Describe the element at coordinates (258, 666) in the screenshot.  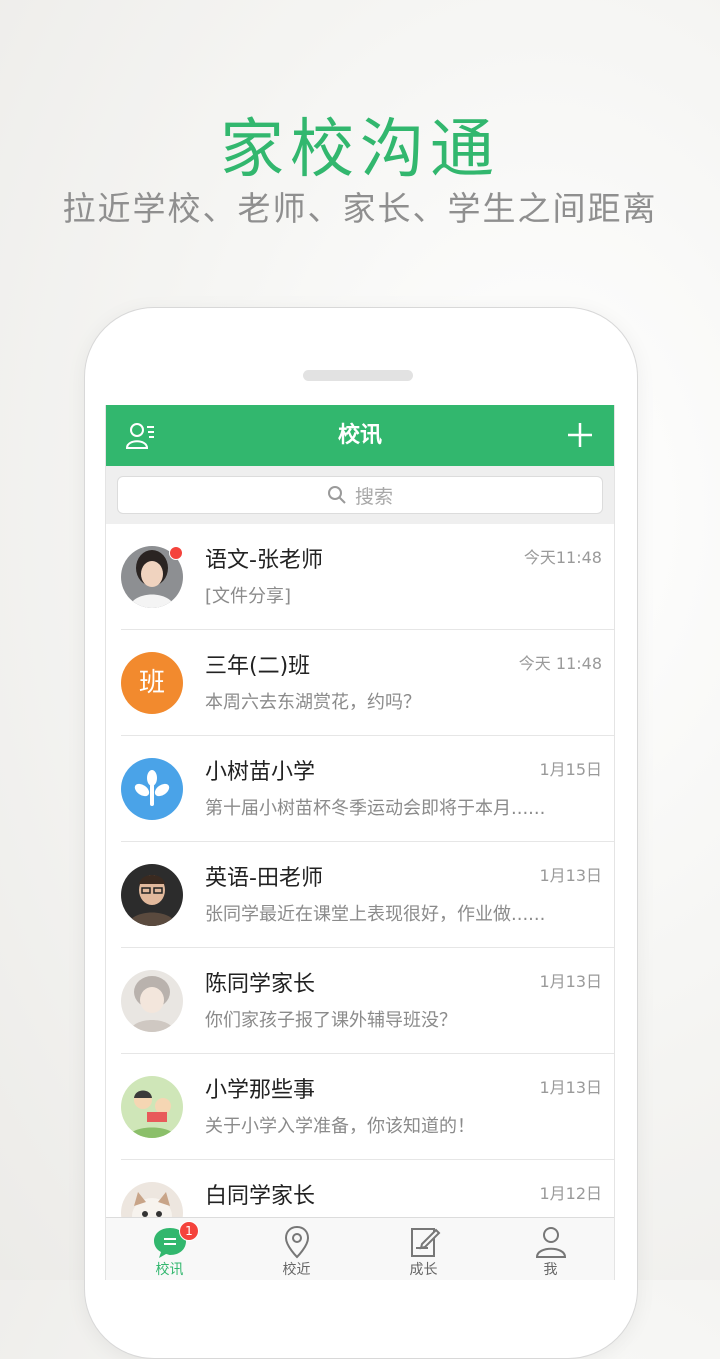
I see `conversation-name: 三年(二)班` at that location.